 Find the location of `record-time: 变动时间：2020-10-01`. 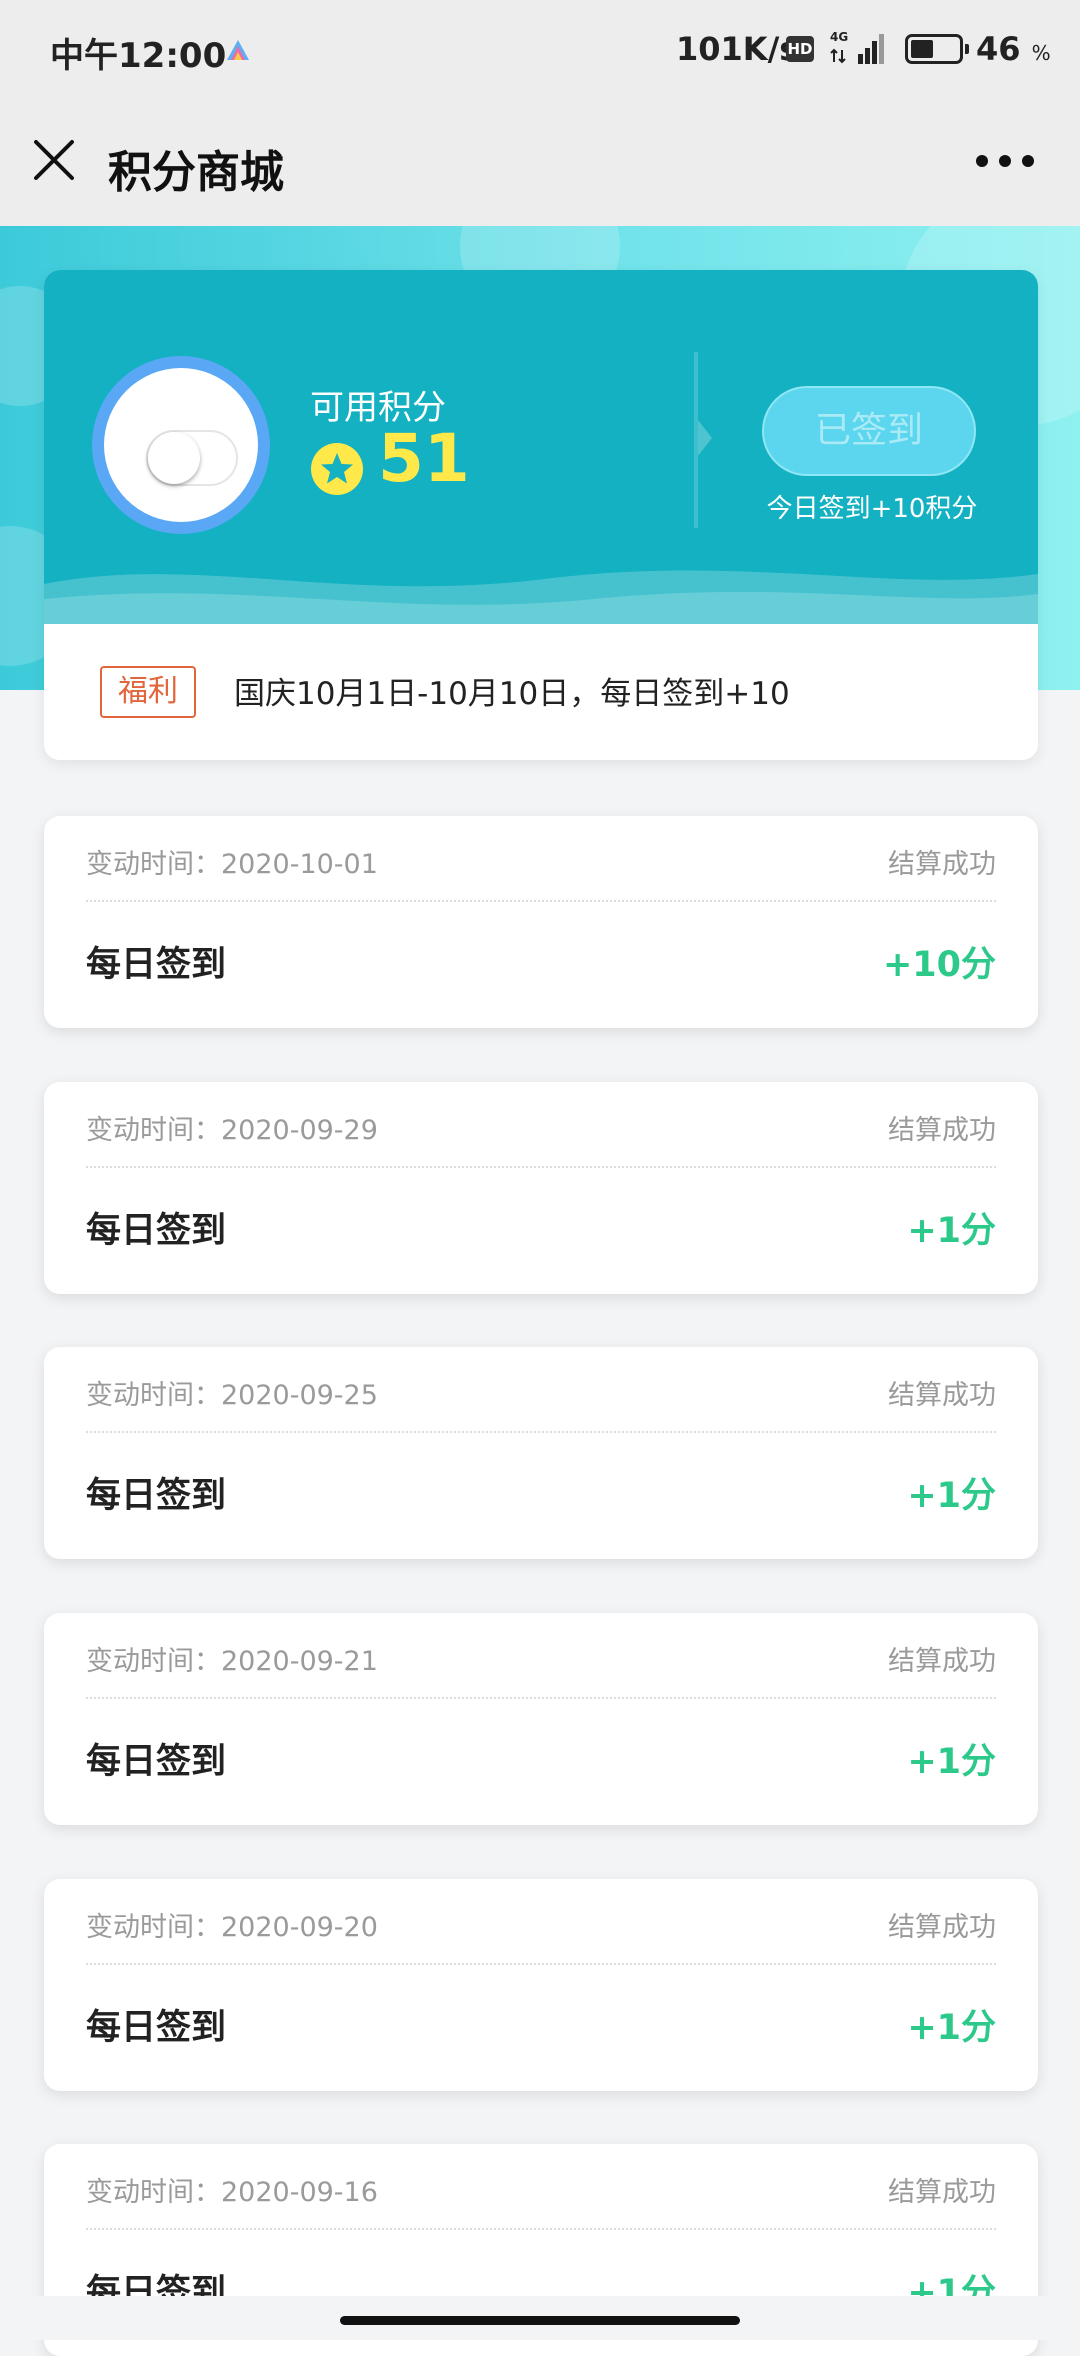

record-time: 变动时间：2020-10-01 is located at coordinates (232, 864).